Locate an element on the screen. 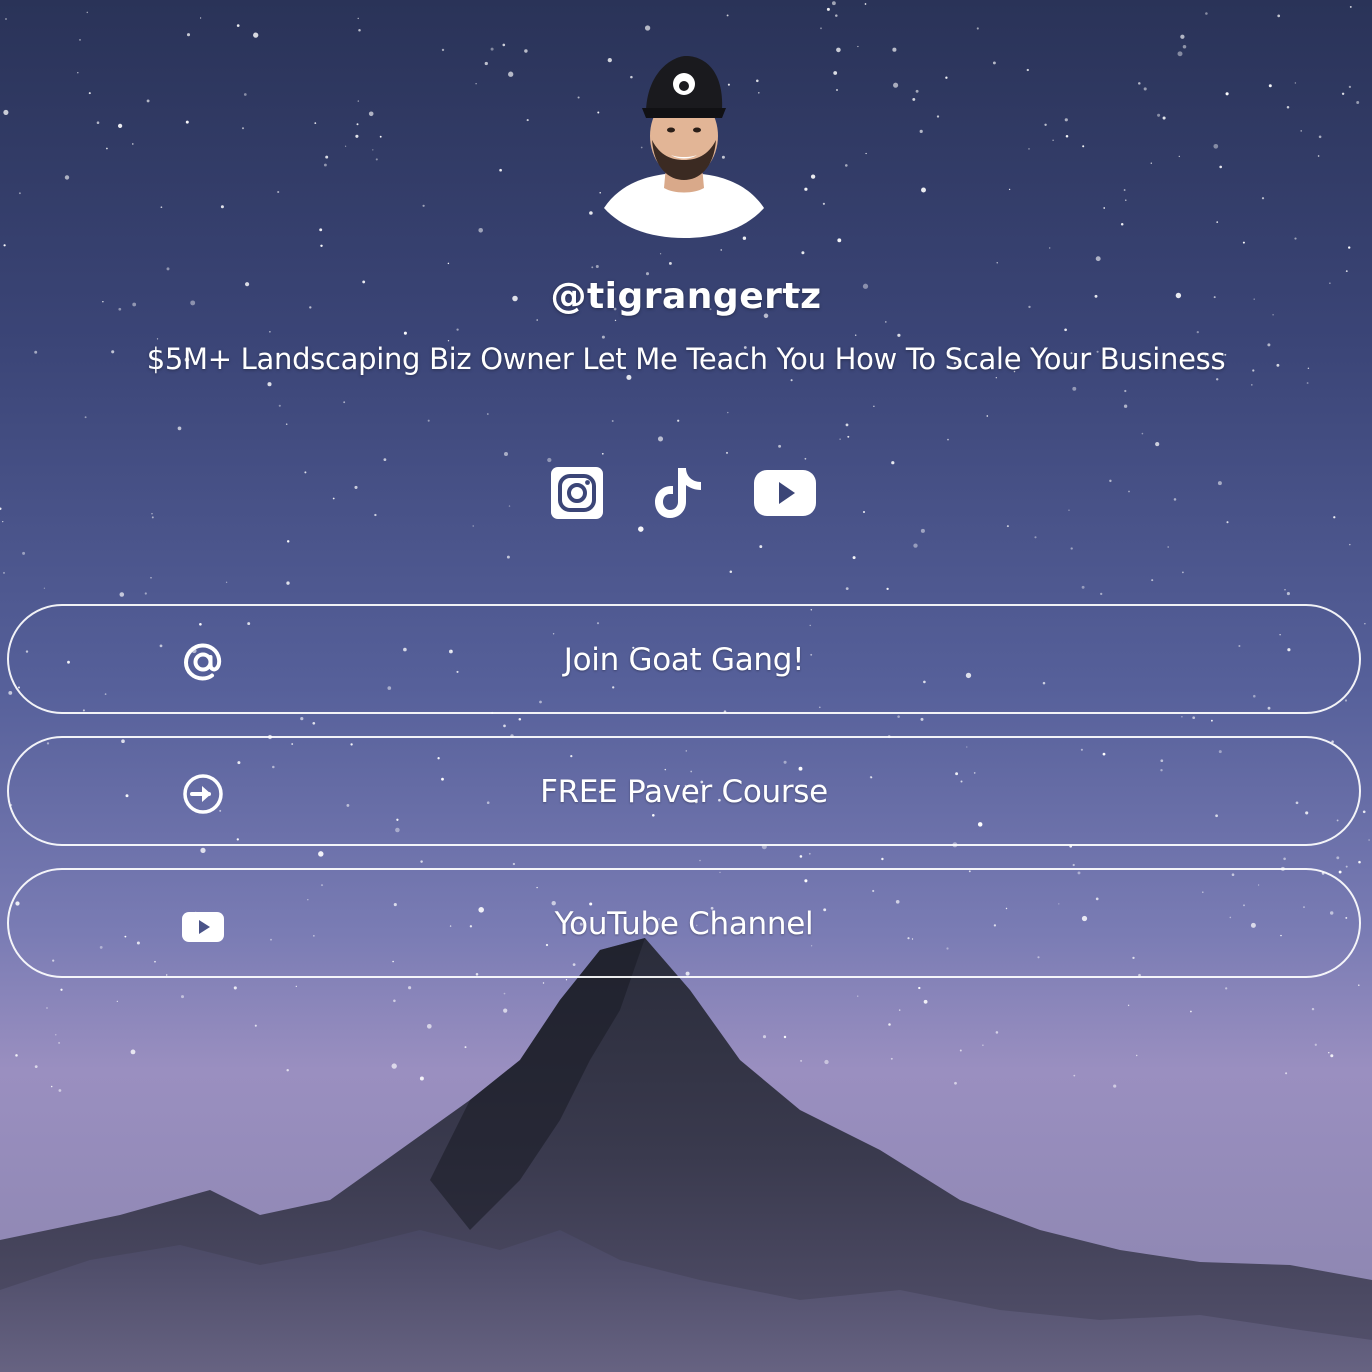 The height and width of the screenshot is (1372, 1372). social-link-tiktok is located at coordinates (680, 493).